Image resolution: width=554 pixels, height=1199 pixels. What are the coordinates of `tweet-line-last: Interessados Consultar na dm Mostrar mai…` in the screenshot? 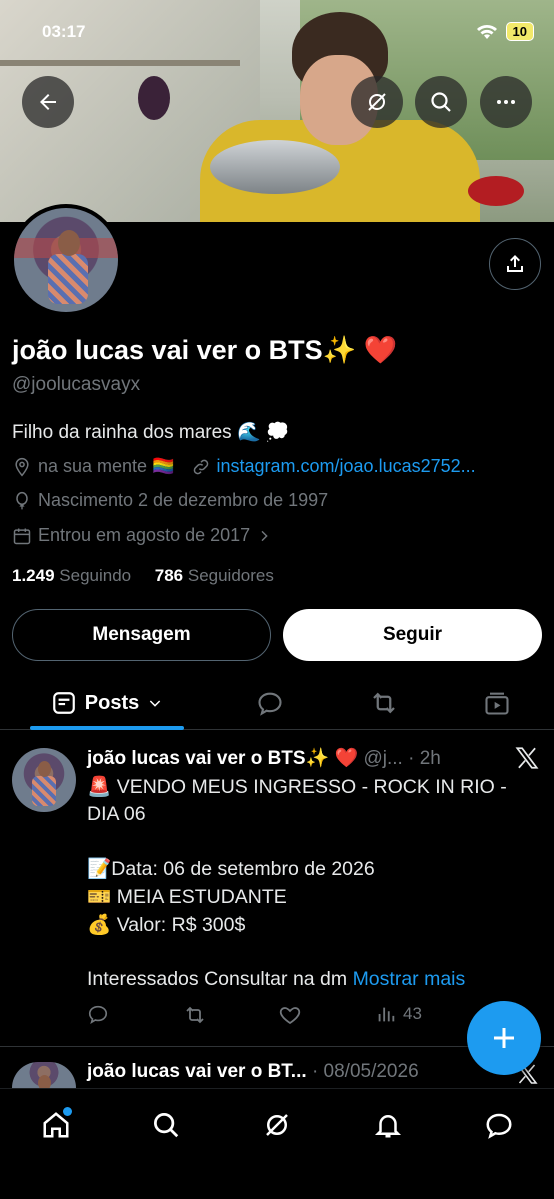 It's located at (276, 979).